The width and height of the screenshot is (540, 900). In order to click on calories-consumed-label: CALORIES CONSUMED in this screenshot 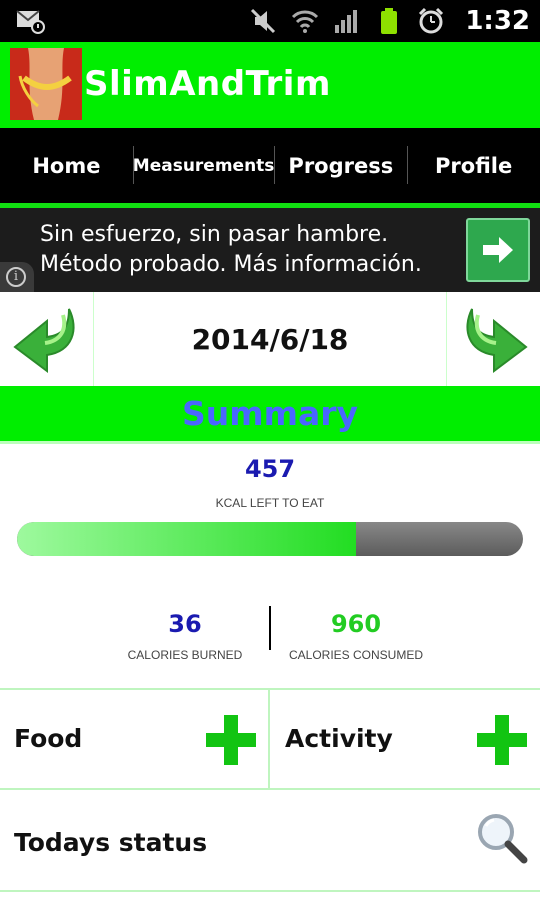, I will do `click(356, 655)`.